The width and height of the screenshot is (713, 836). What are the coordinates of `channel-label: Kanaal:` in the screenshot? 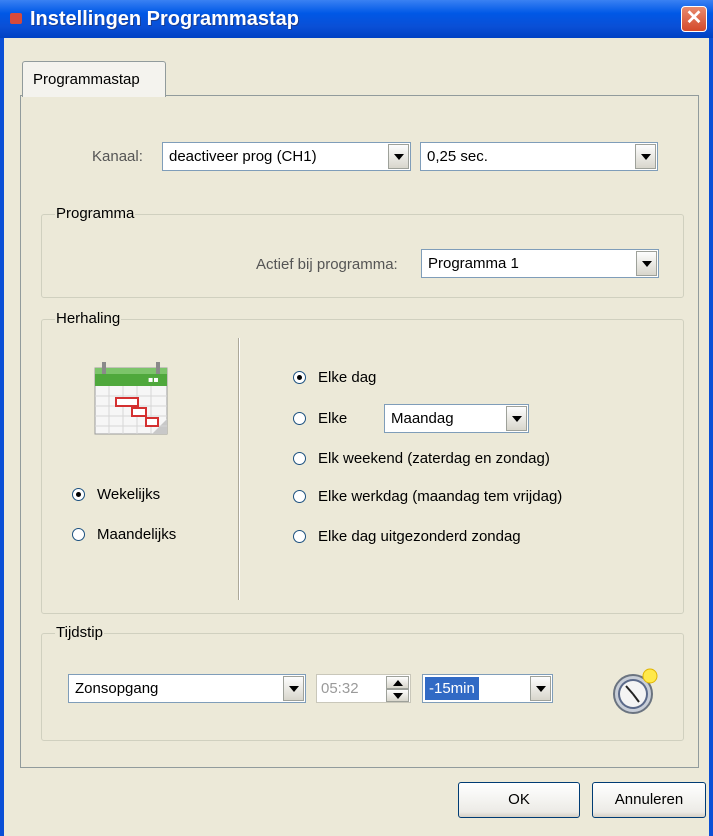 It's located at (117, 156).